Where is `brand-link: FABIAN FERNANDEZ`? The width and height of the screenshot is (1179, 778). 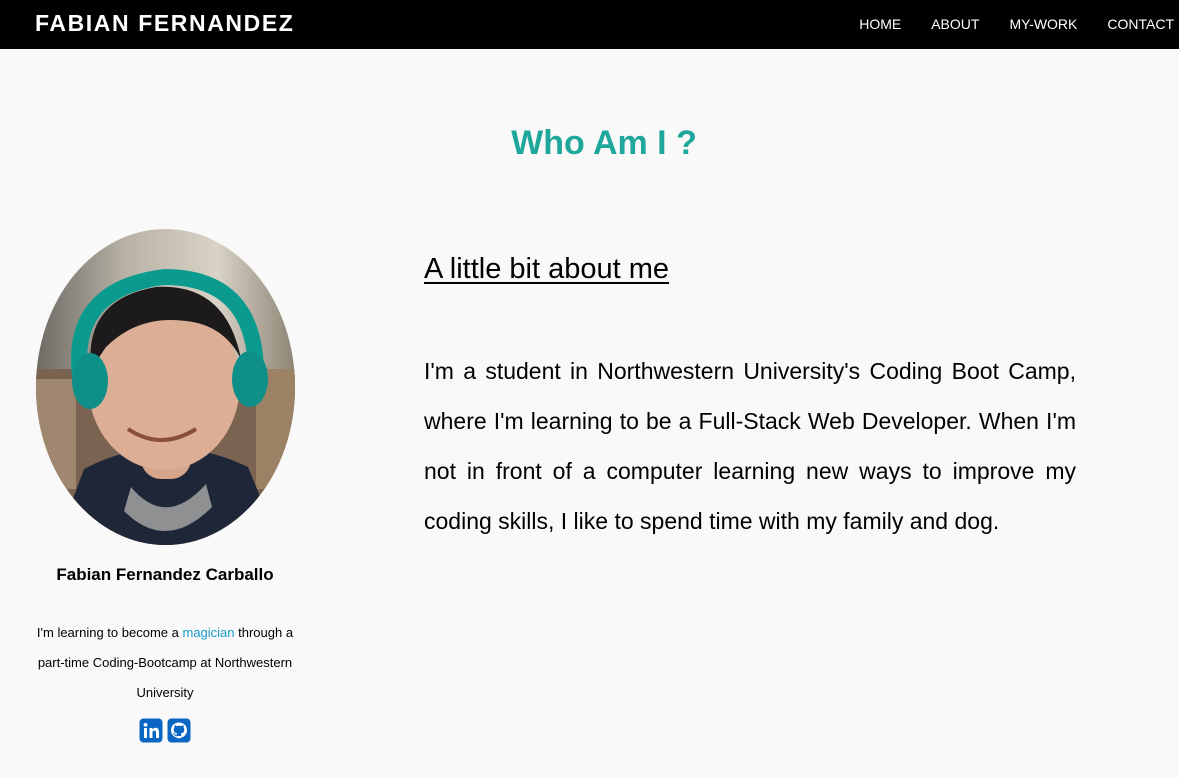
brand-link: FABIAN FERNANDEZ is located at coordinates (164, 23).